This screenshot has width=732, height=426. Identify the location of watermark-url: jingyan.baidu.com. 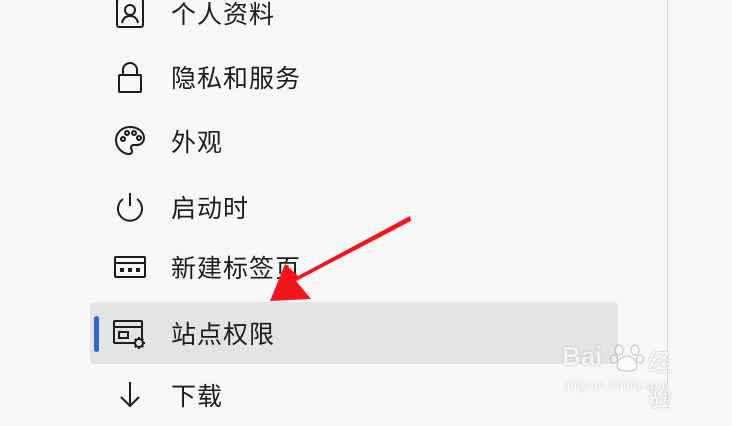
(616, 384).